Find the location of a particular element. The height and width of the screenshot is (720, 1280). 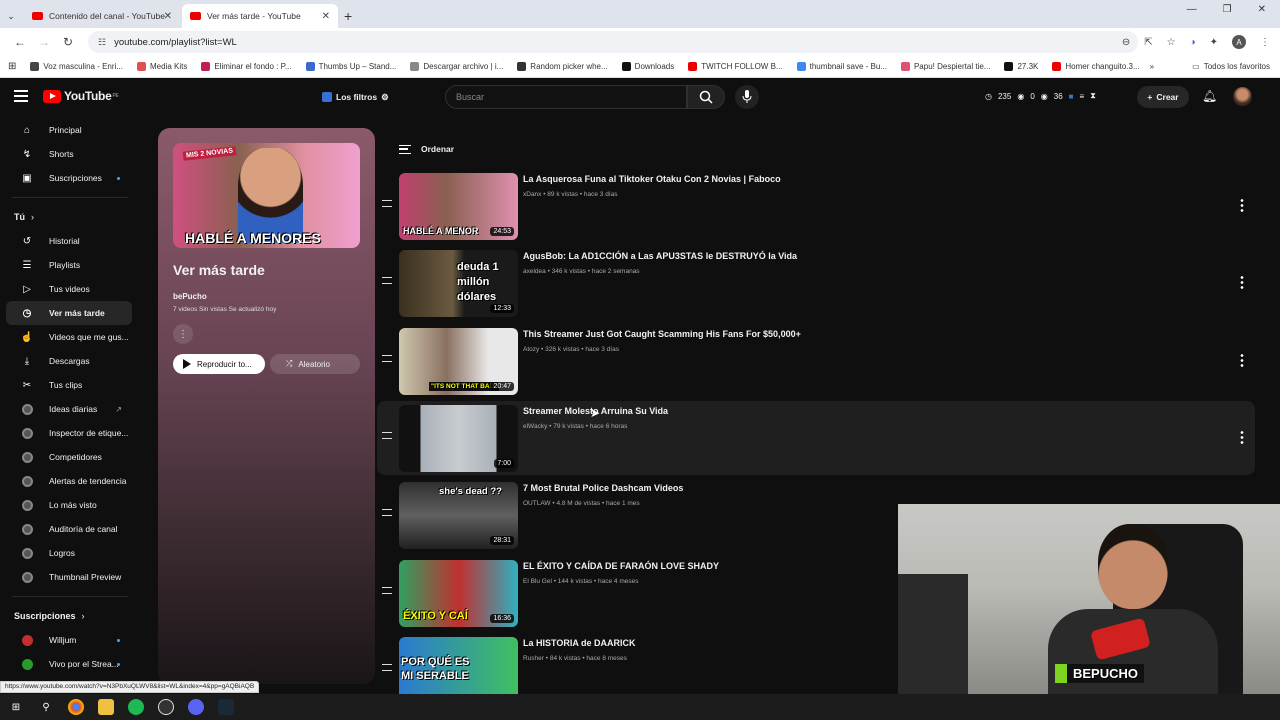

sidebar-item: ⌂ Principal is located at coordinates (69, 130).